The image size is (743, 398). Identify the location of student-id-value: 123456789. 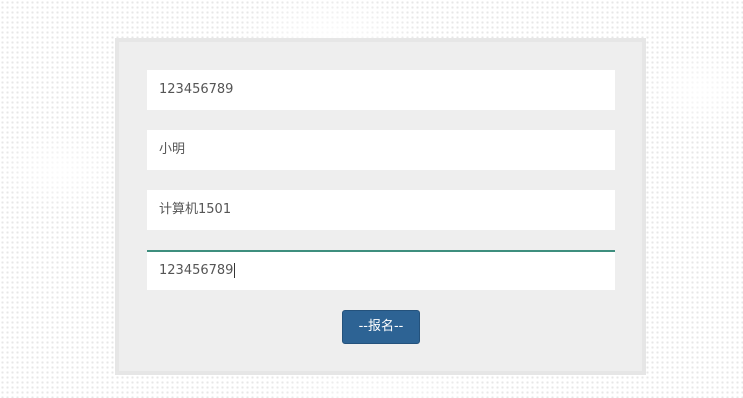
(196, 89).